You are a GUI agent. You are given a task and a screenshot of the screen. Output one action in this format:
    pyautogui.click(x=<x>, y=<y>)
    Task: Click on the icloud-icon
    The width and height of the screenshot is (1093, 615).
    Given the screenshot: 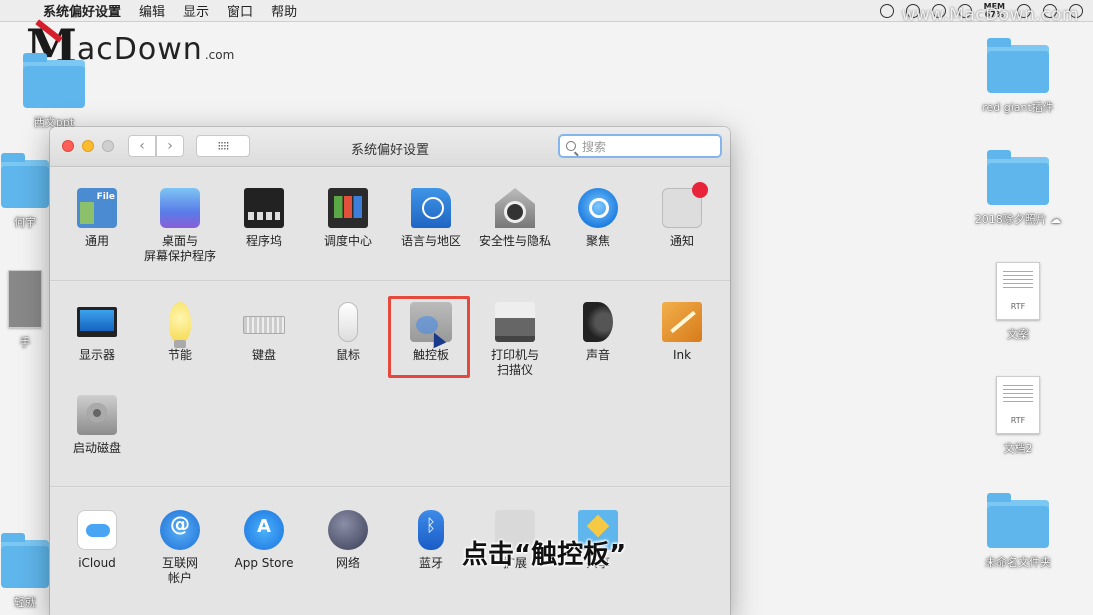 What is the action you would take?
    pyautogui.click(x=97, y=530)
    